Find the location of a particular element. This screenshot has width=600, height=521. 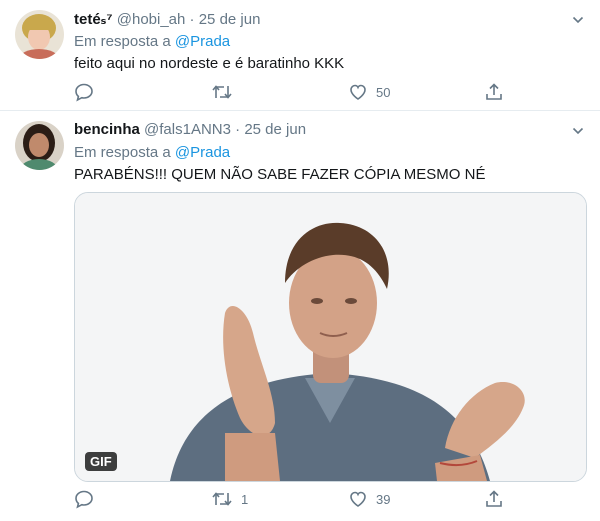

tweet-header: tetéₛ⁷ @hobi_ah · 25 de jun is located at coordinates (167, 19).